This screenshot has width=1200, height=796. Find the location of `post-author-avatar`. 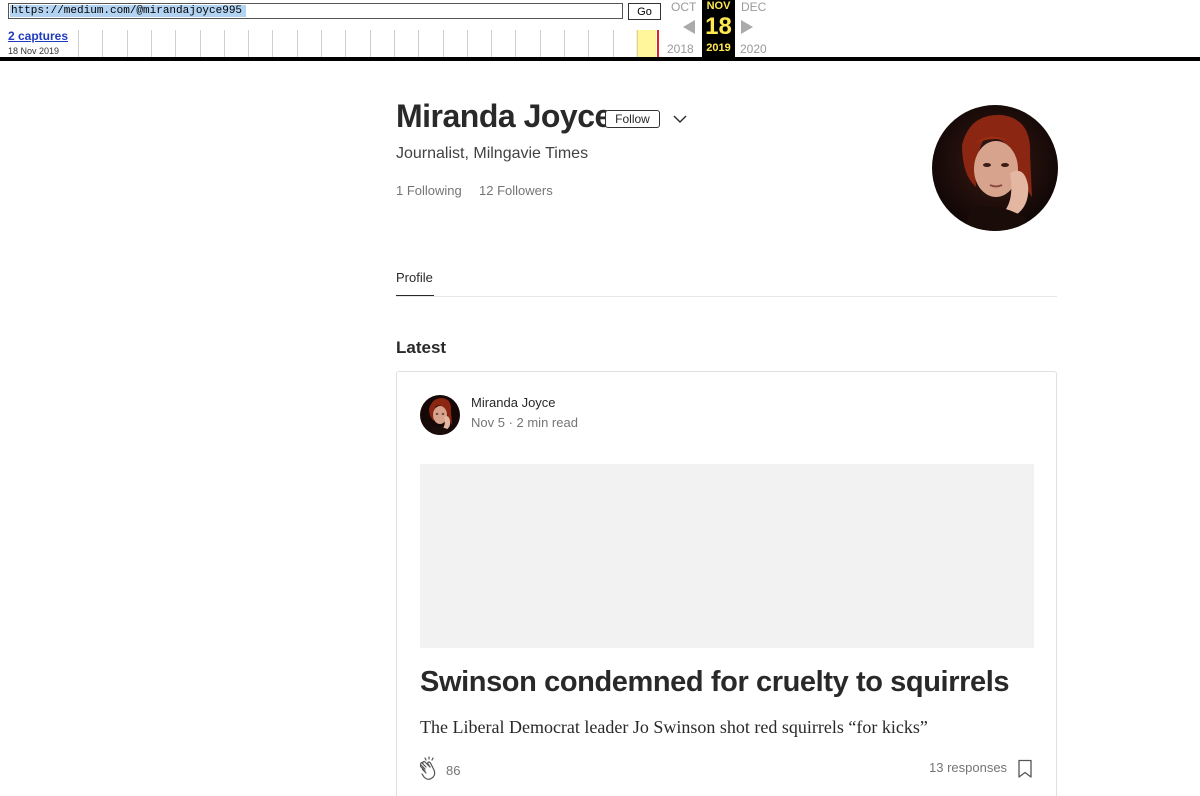

post-author-avatar is located at coordinates (440, 415).